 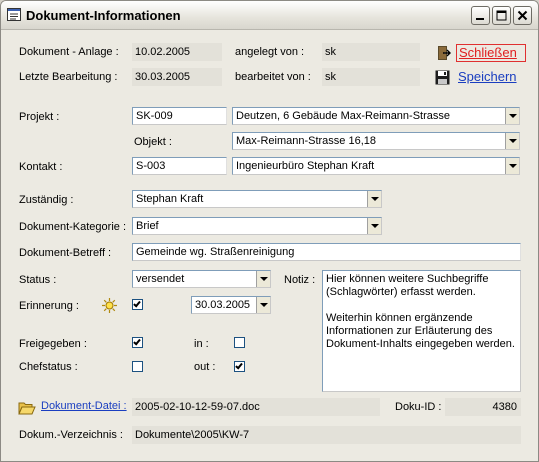 What do you see at coordinates (53, 344) in the screenshot?
I see `freigegeben-label: Freigegeben :` at bounding box center [53, 344].